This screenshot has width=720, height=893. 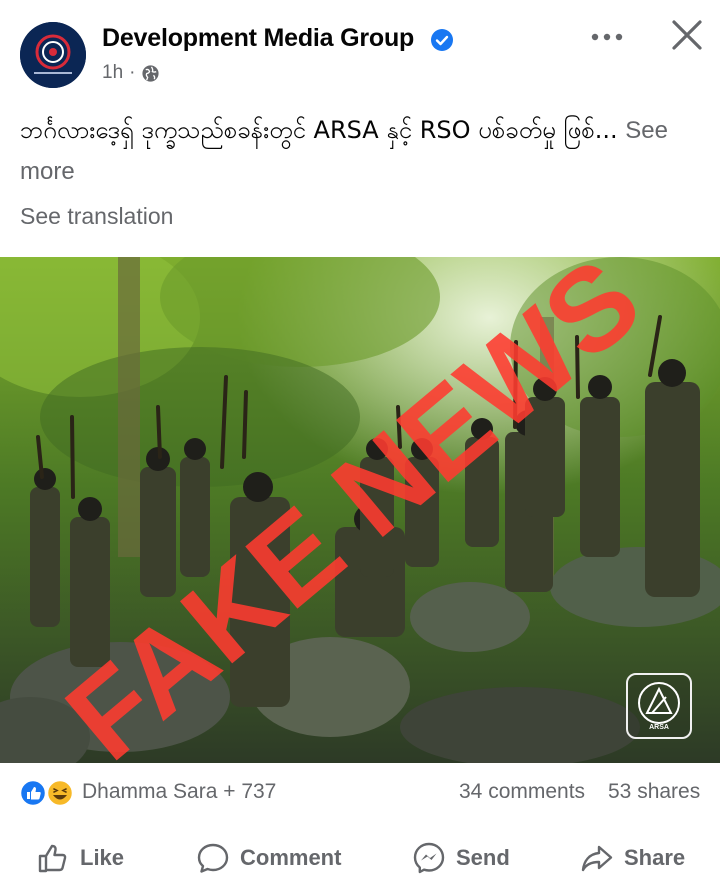 What do you see at coordinates (60, 793) in the screenshot?
I see `haha-icon` at bounding box center [60, 793].